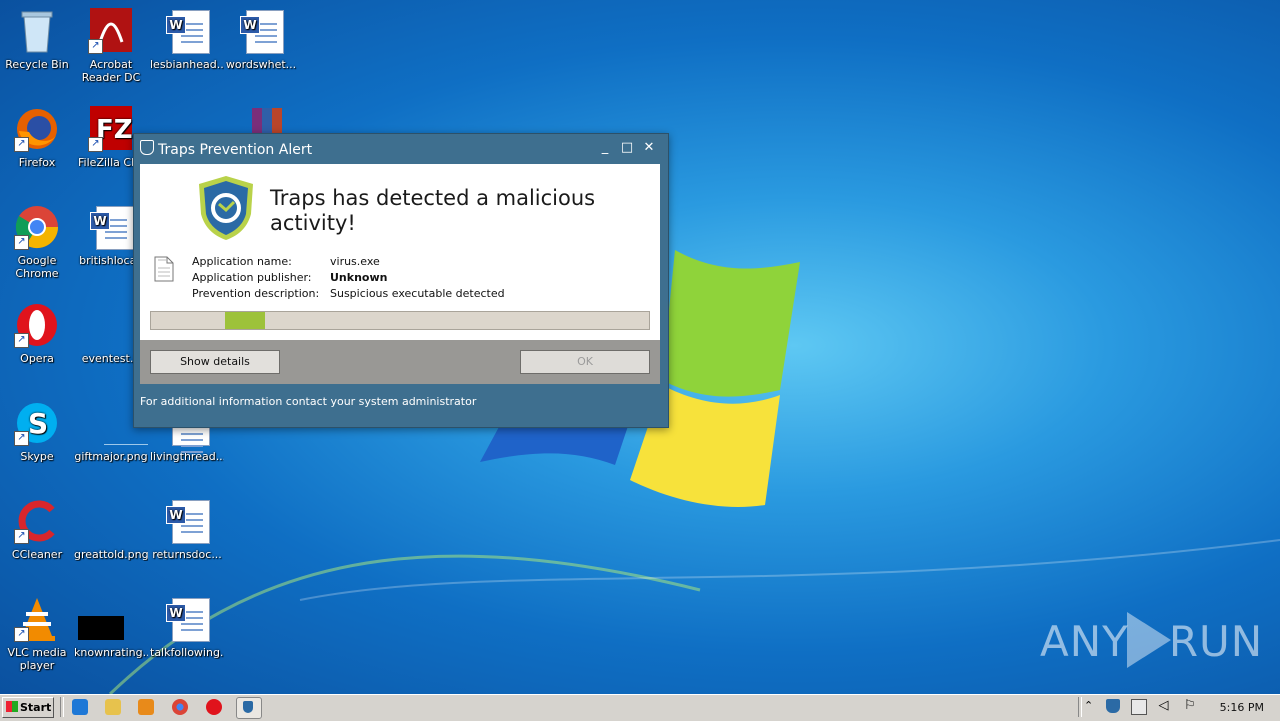 Image resolution: width=1280 pixels, height=721 pixels. Describe the element at coordinates (37, 521) in the screenshot. I see `ccleaner-icon: ↗` at that location.